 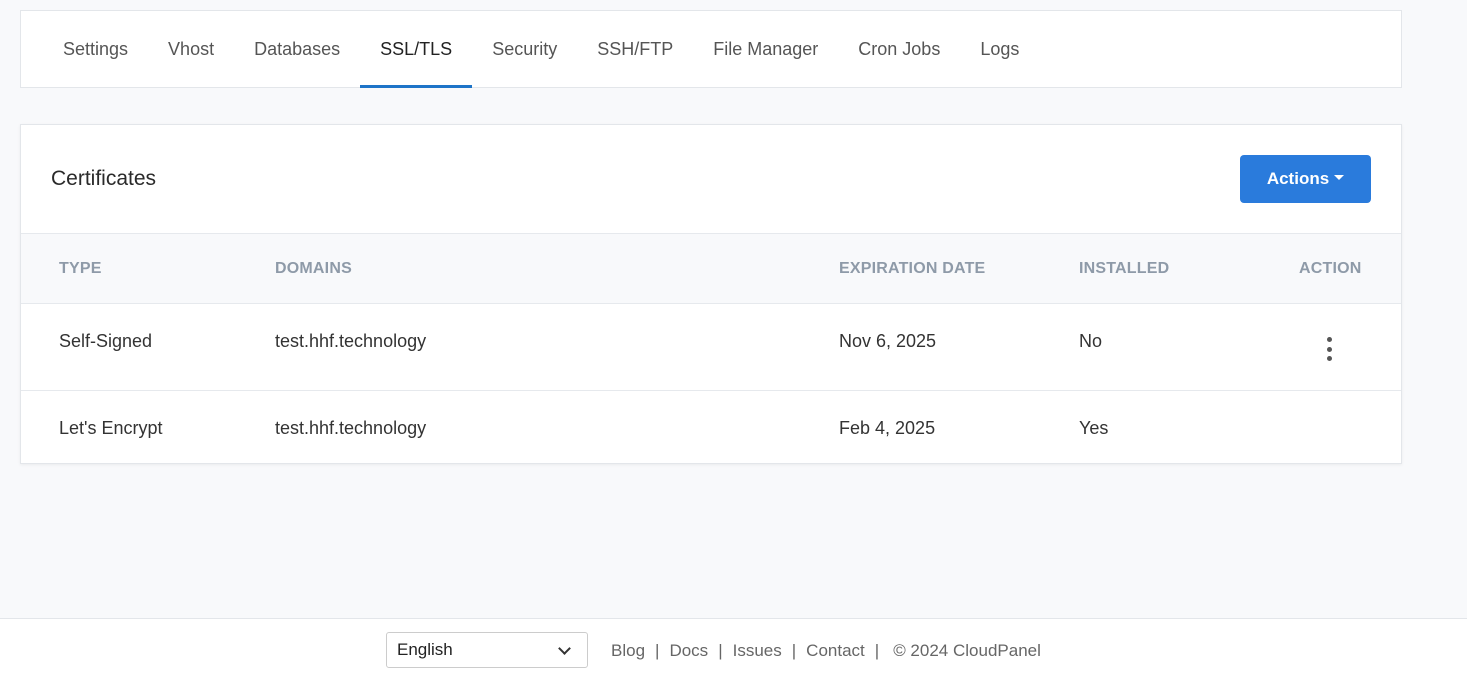 What do you see at coordinates (1091, 341) in the screenshot?
I see `cell-installed: No` at bounding box center [1091, 341].